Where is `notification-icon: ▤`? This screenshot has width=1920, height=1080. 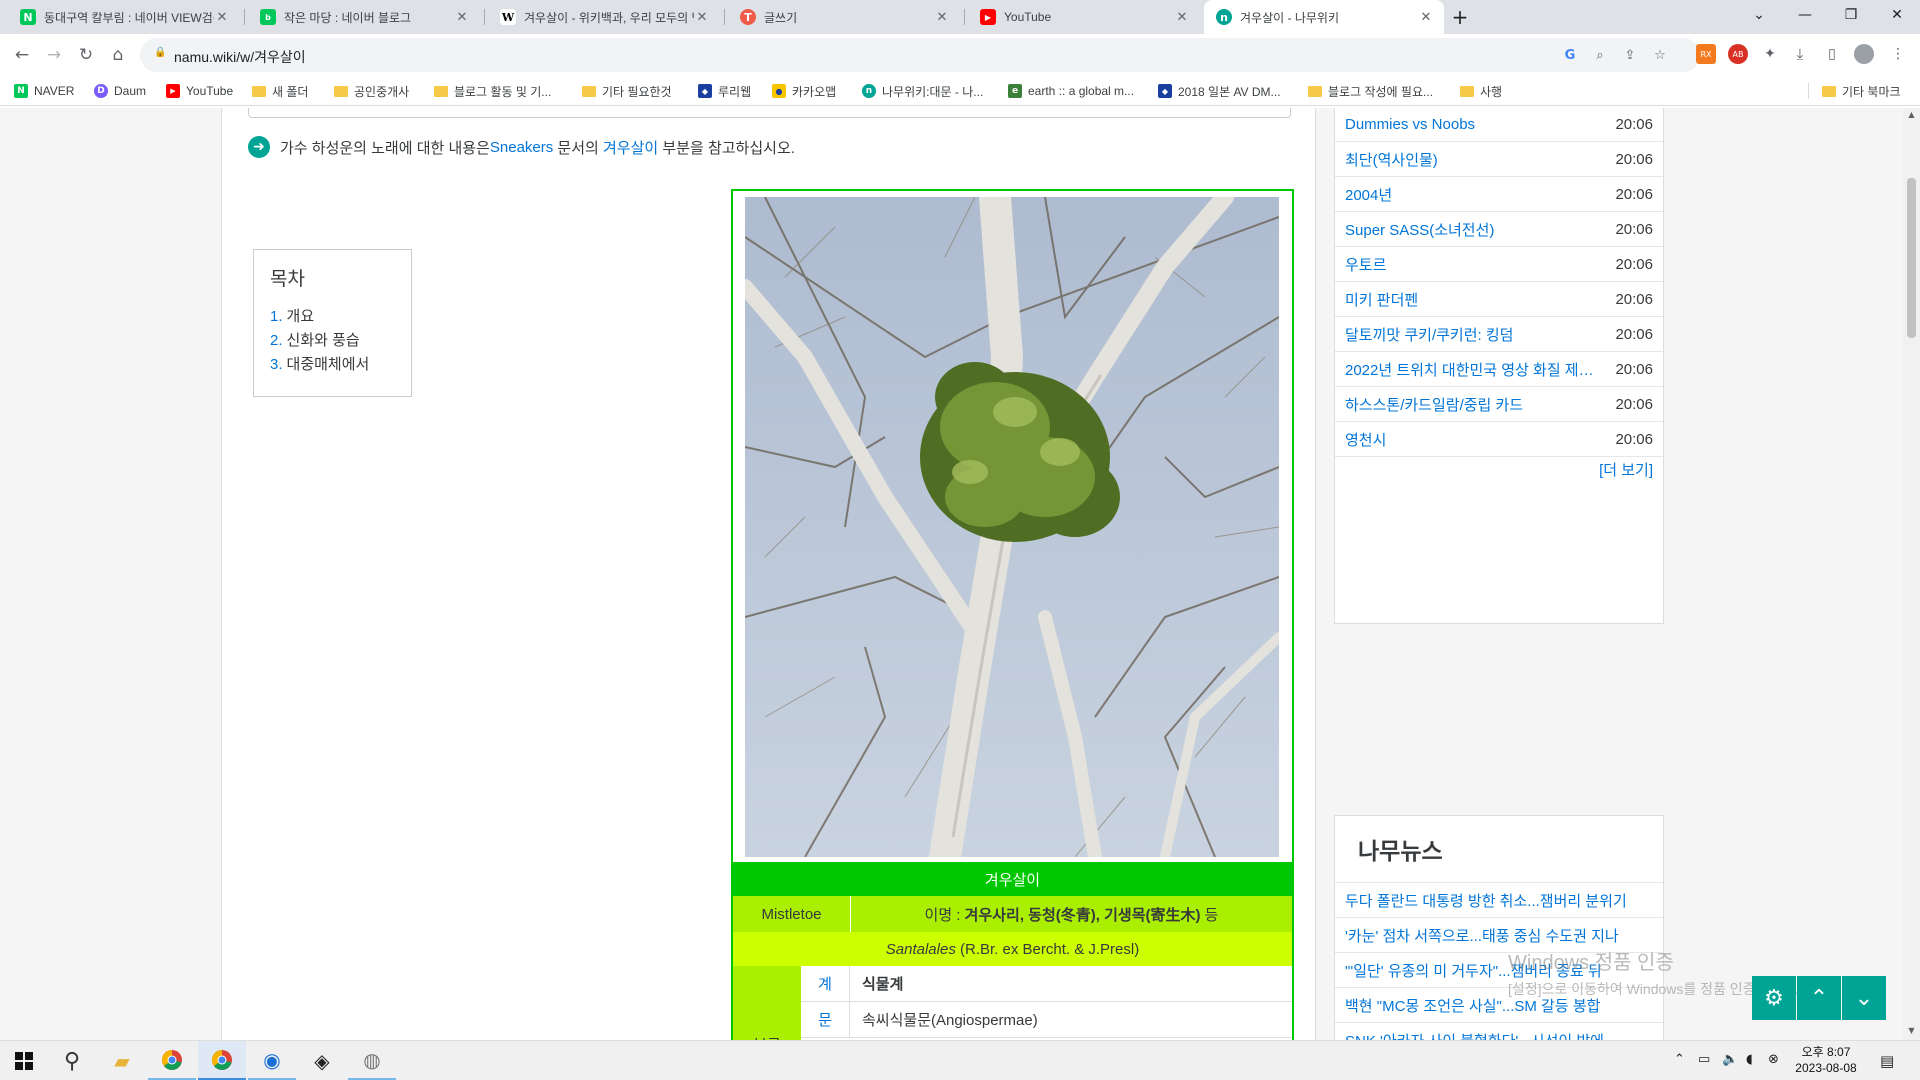
notification-icon: ▤ is located at coordinates (1887, 1061).